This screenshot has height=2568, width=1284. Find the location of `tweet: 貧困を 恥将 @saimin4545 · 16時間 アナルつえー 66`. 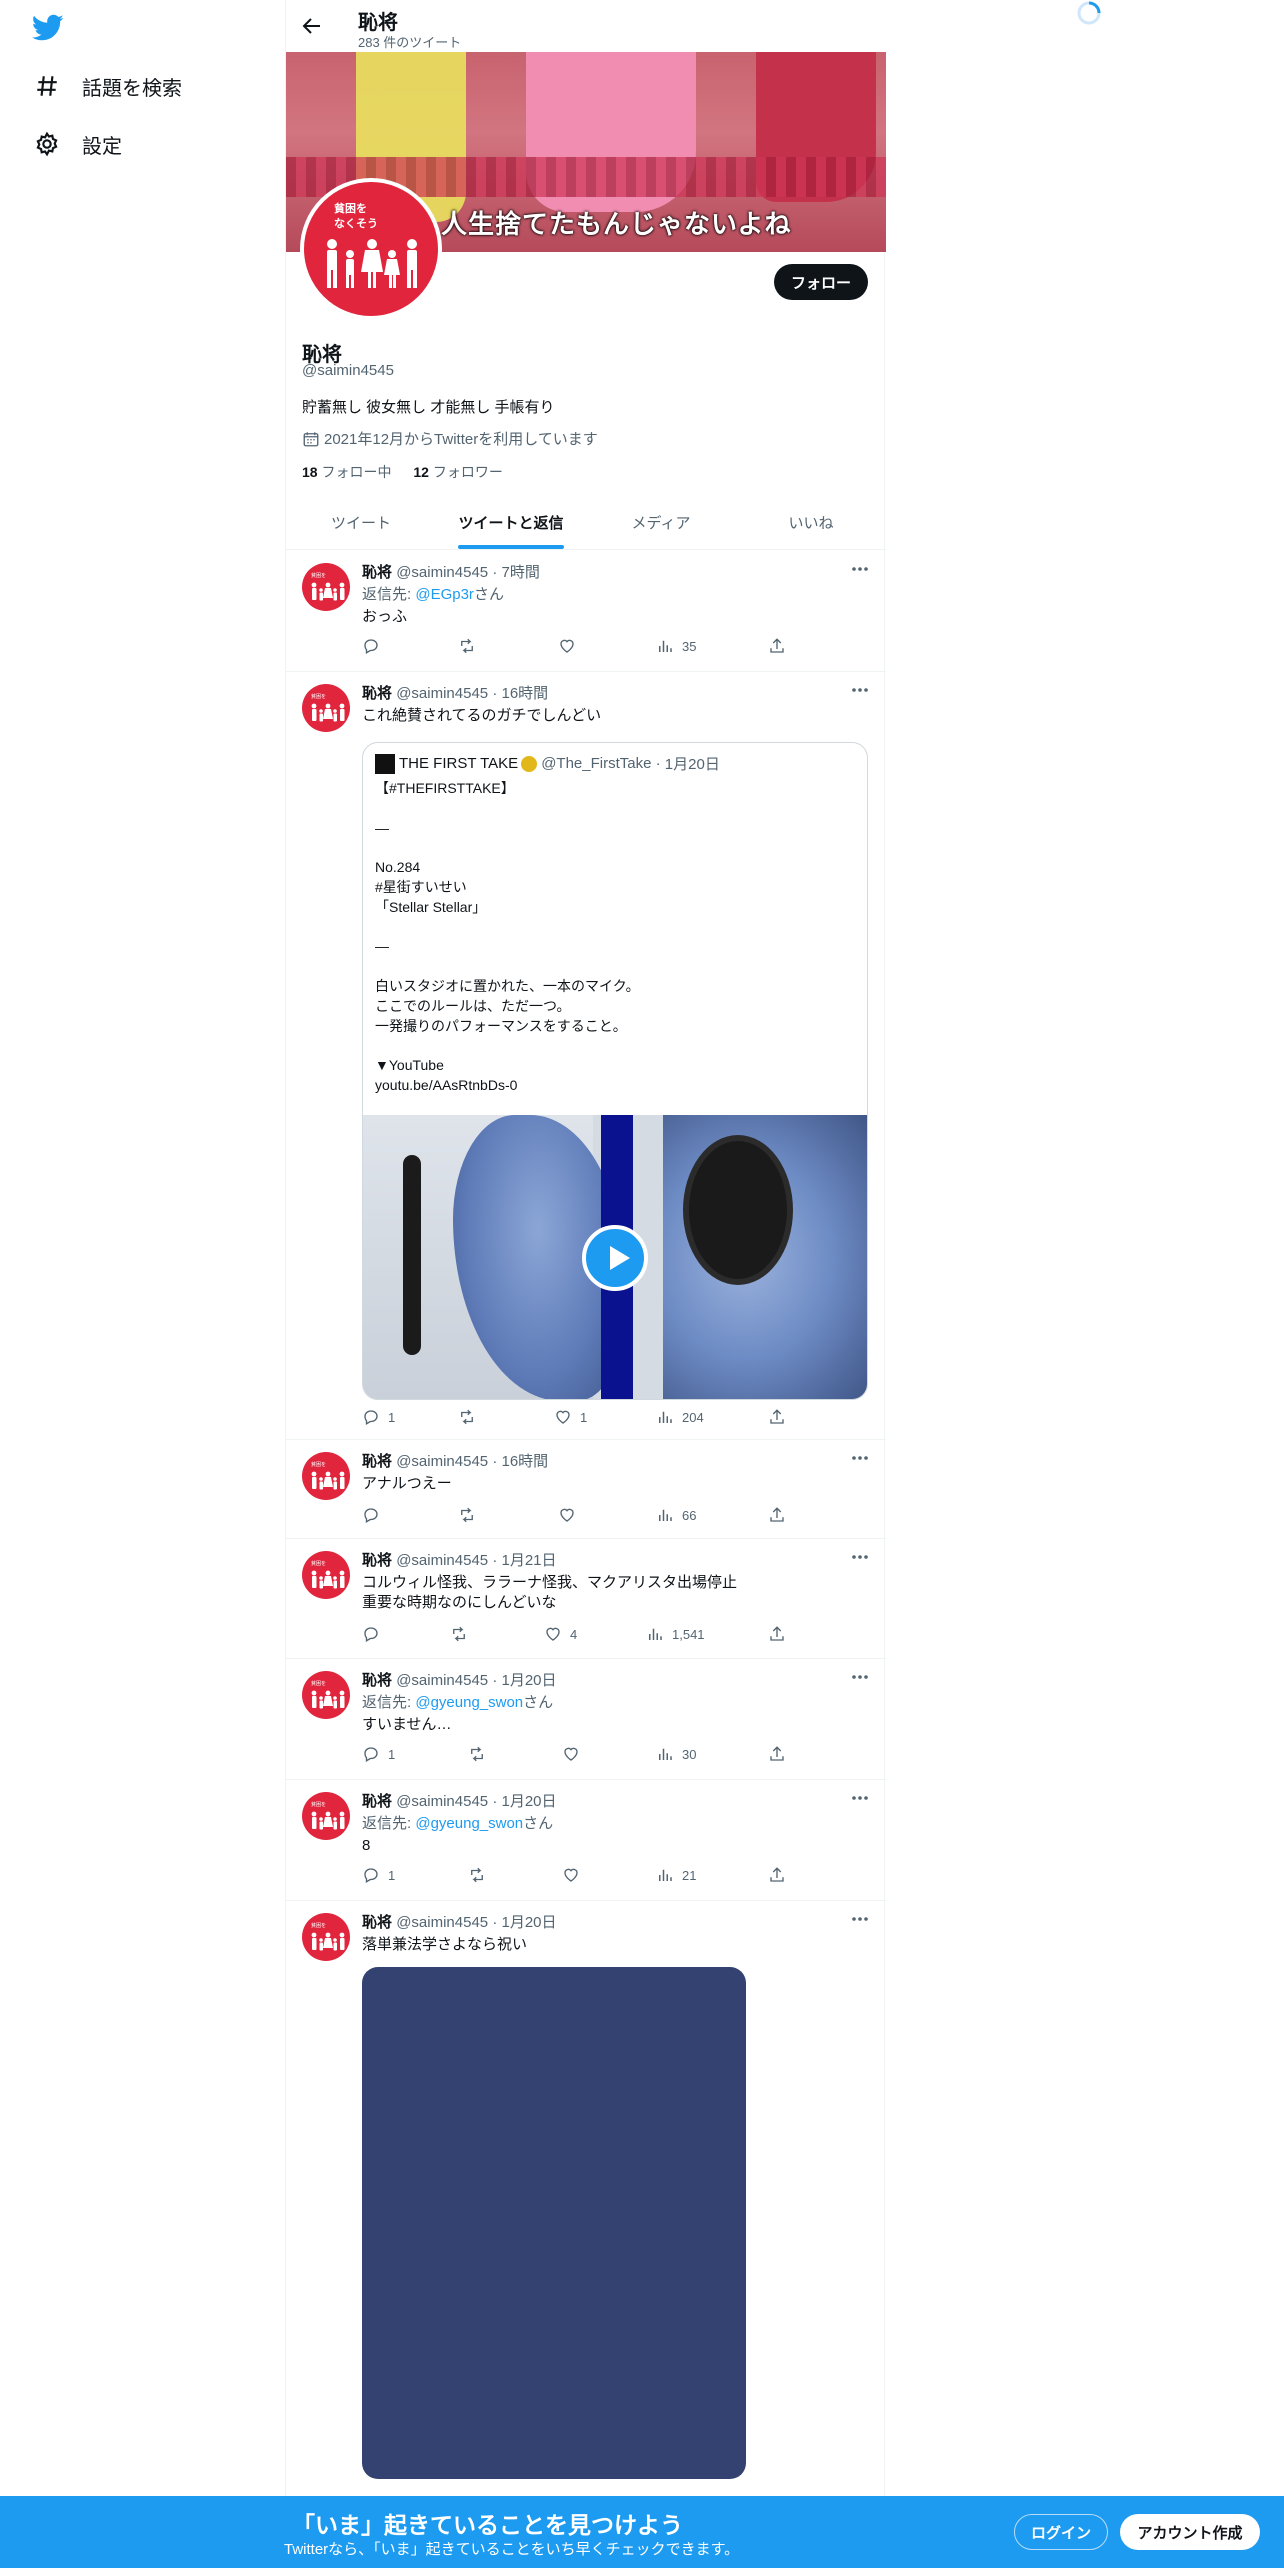

tweet: 貧困を 恥将 @saimin4545 · 16時間 アナルつえー 66 is located at coordinates (586, 1489).